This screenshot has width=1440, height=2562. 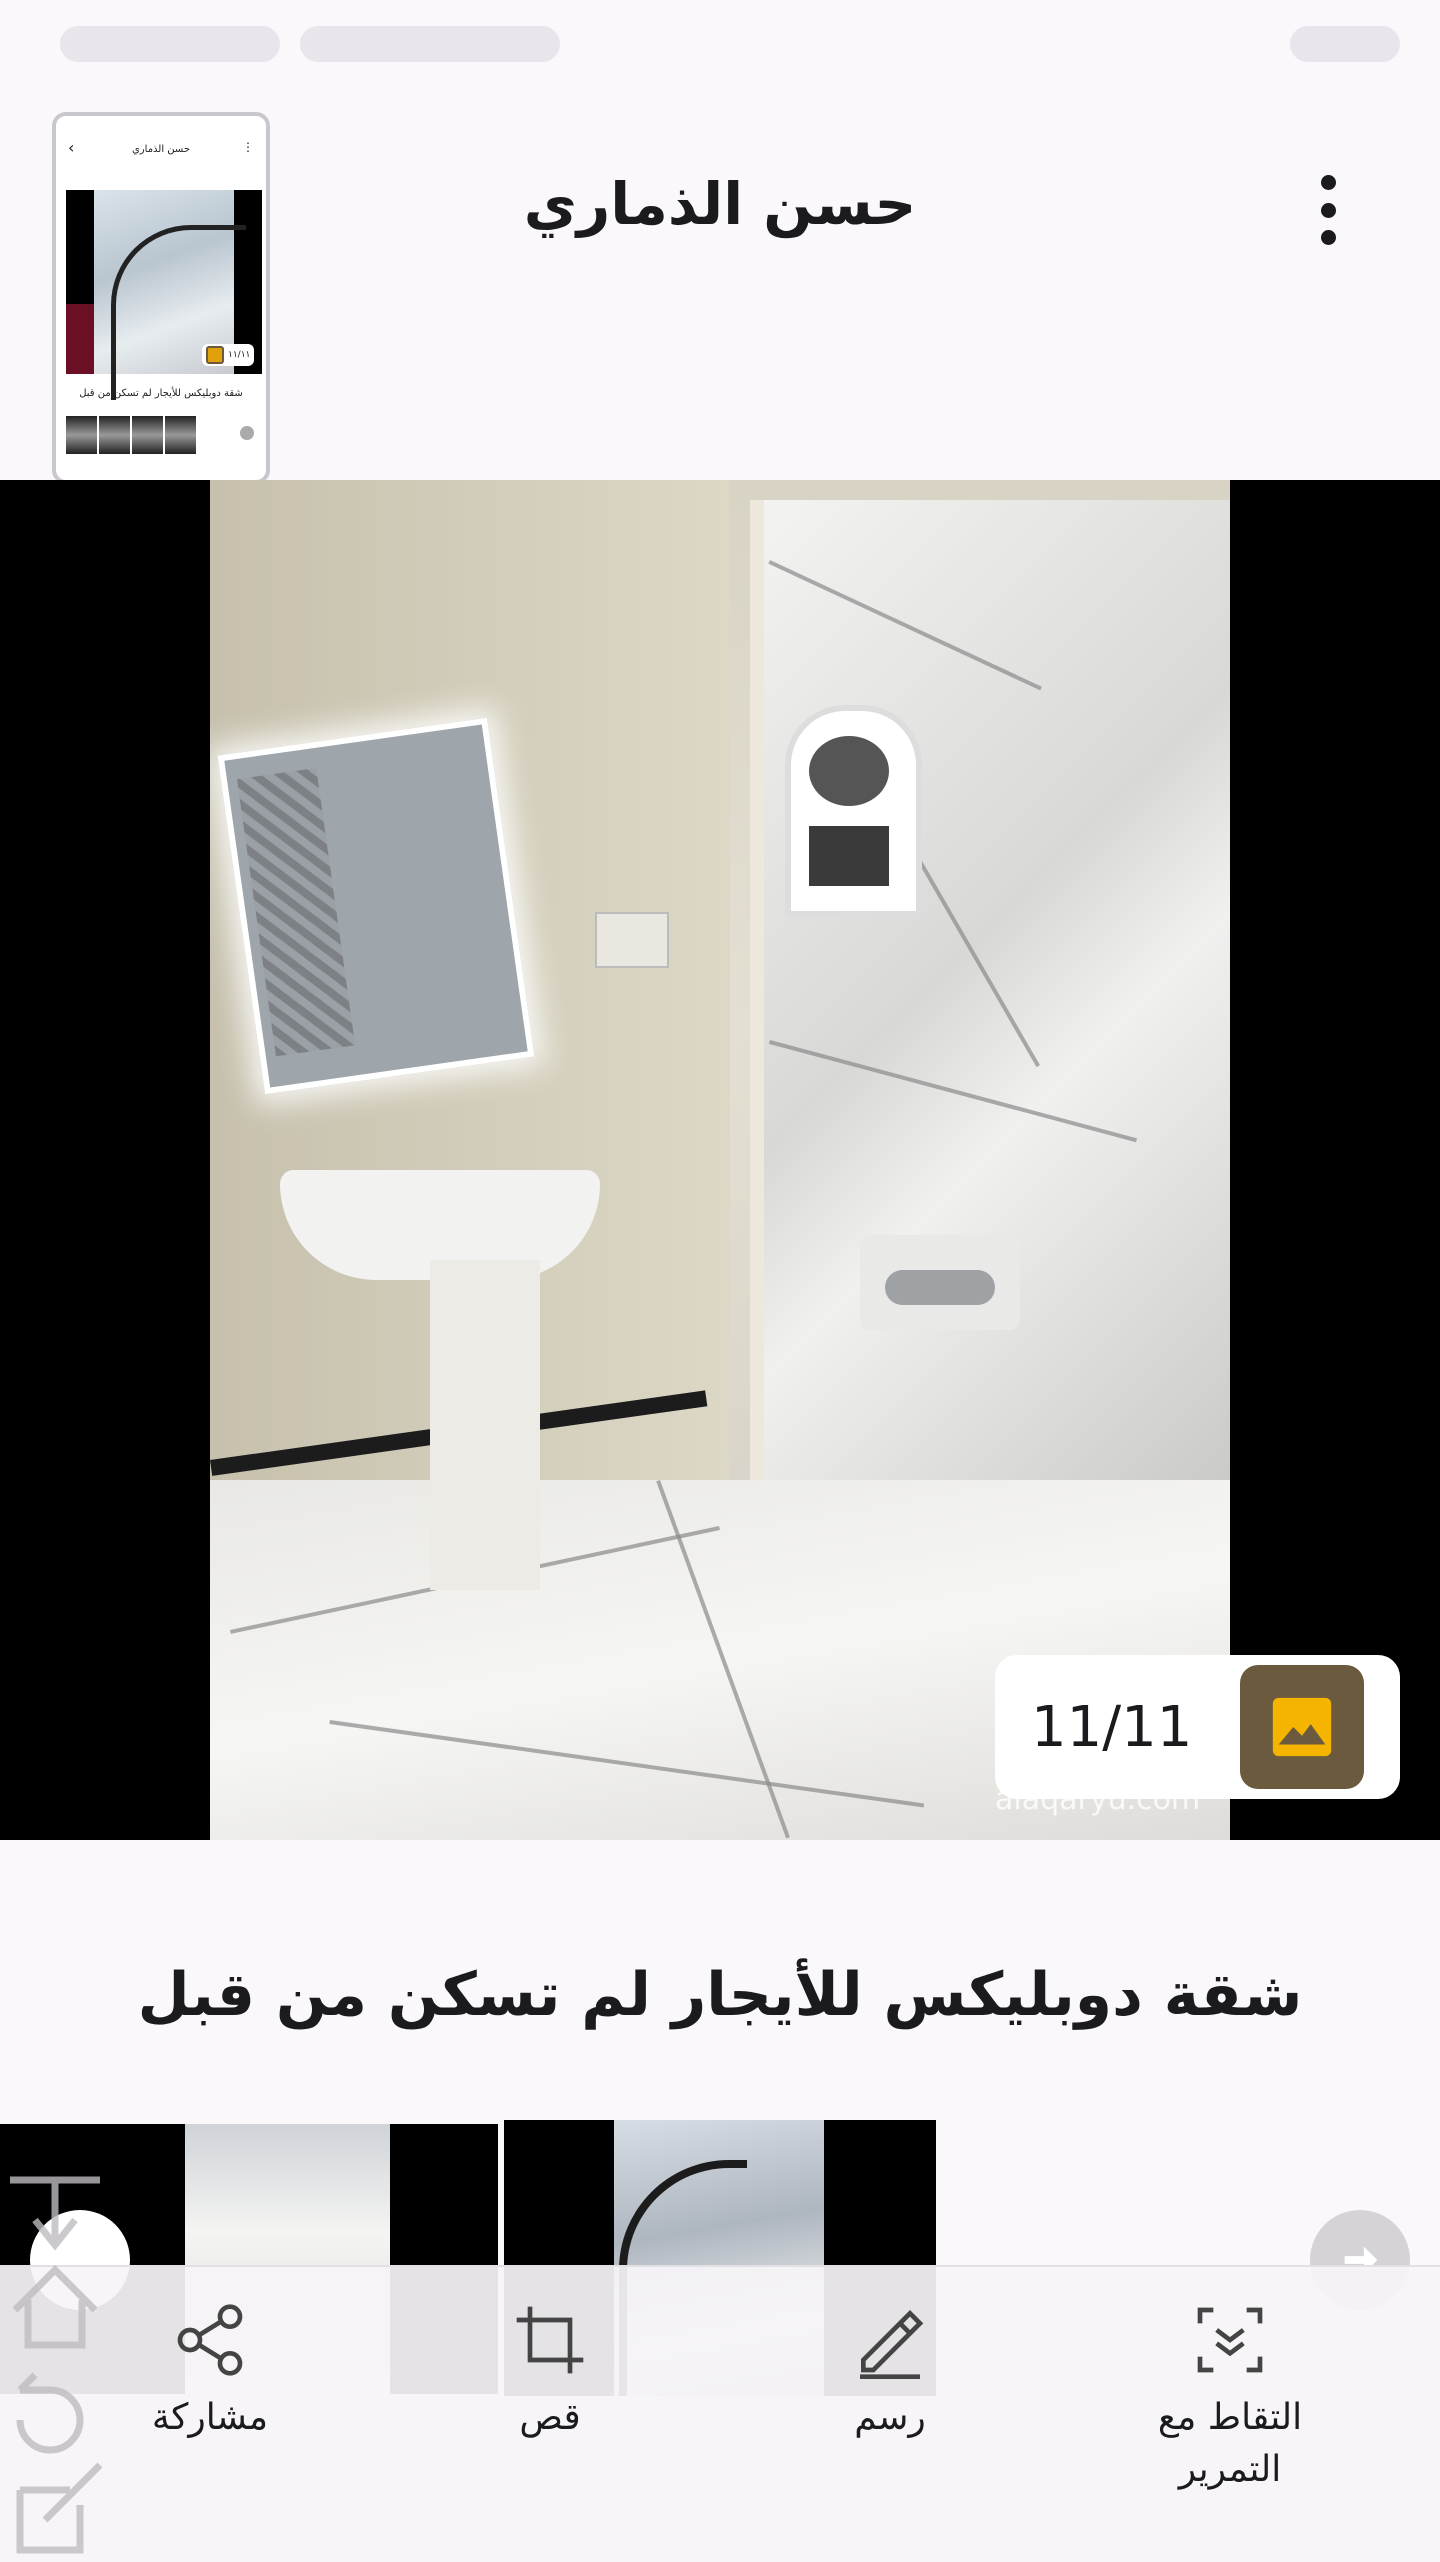 What do you see at coordinates (892, 2344) in the screenshot?
I see `pencil-icon` at bounding box center [892, 2344].